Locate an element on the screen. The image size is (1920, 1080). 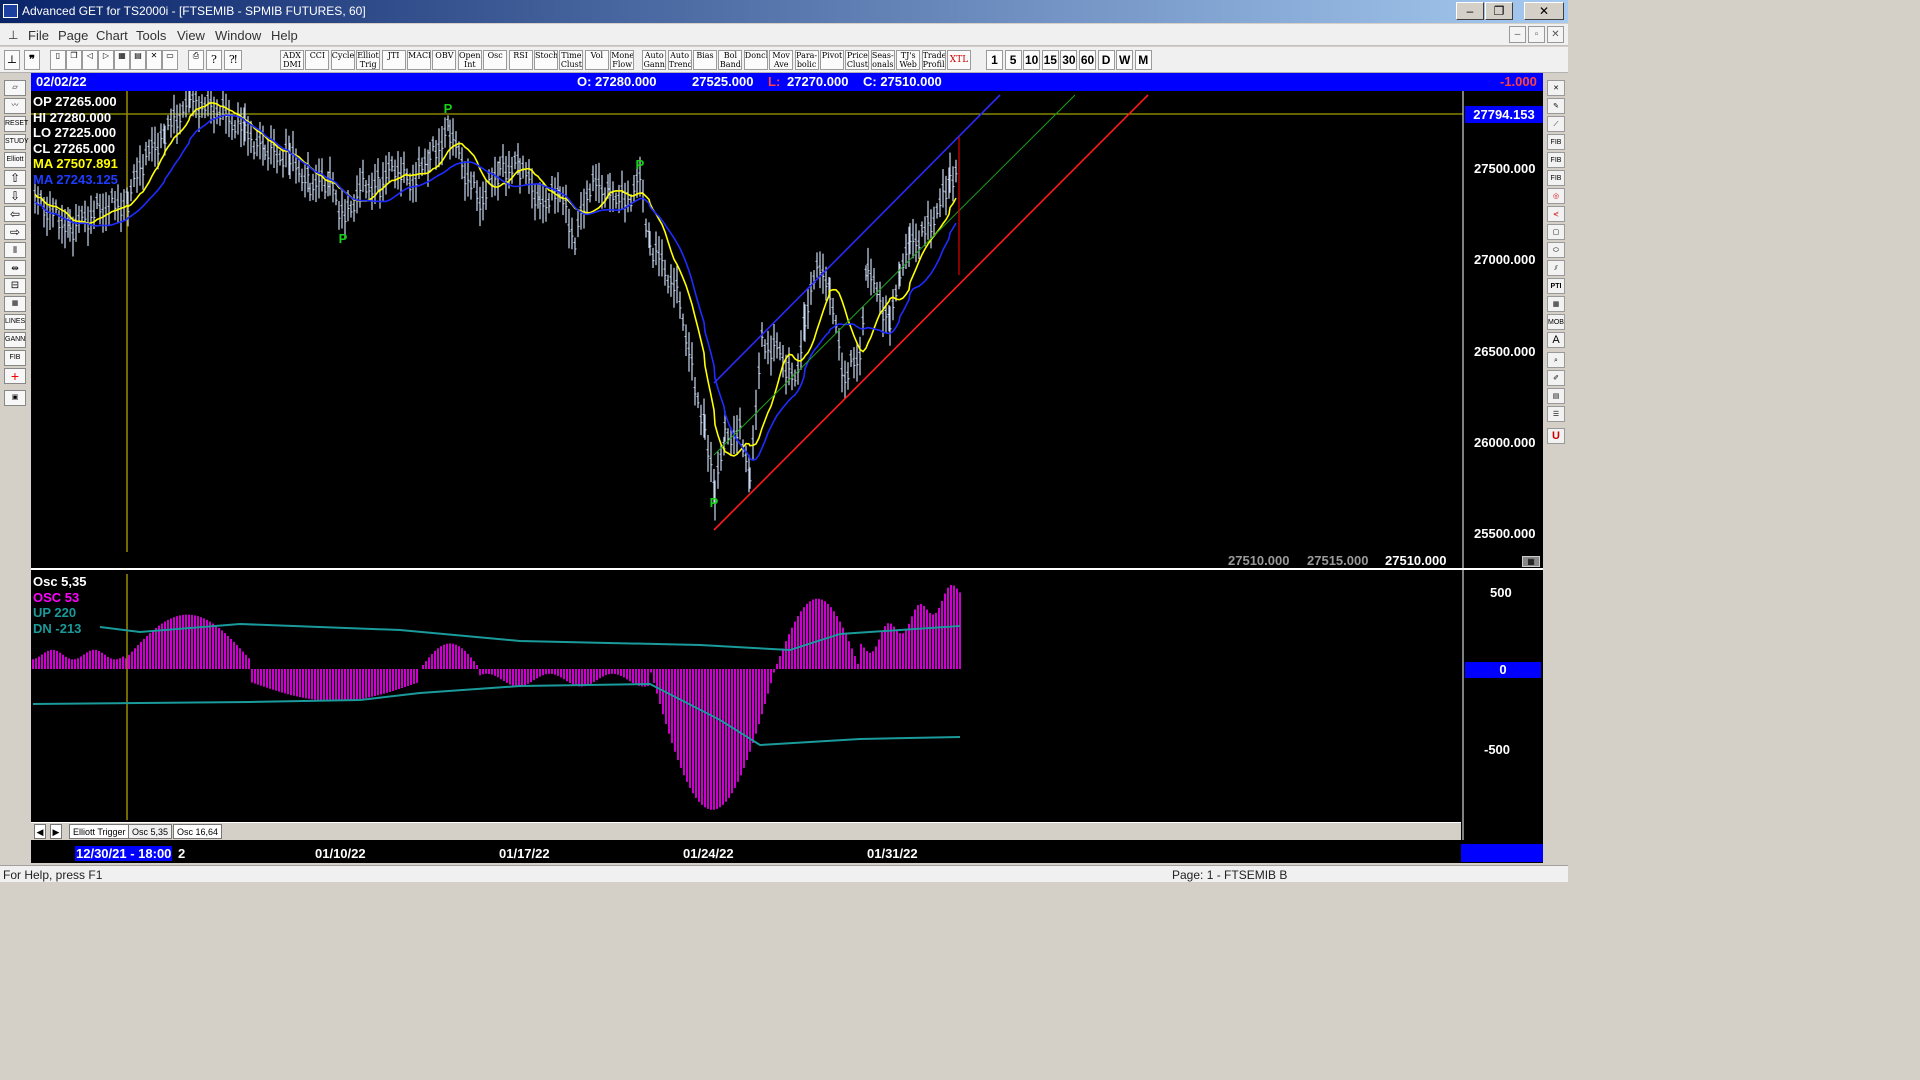
osc-dn-value: DN -213 is located at coordinates (57, 628).